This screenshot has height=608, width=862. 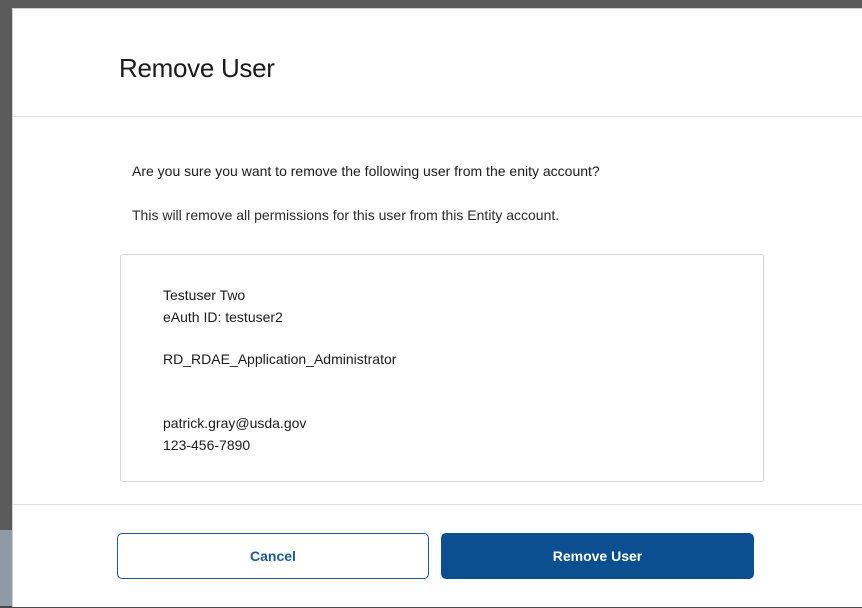 What do you see at coordinates (273, 556) in the screenshot?
I see `cancel-button: Cancel` at bounding box center [273, 556].